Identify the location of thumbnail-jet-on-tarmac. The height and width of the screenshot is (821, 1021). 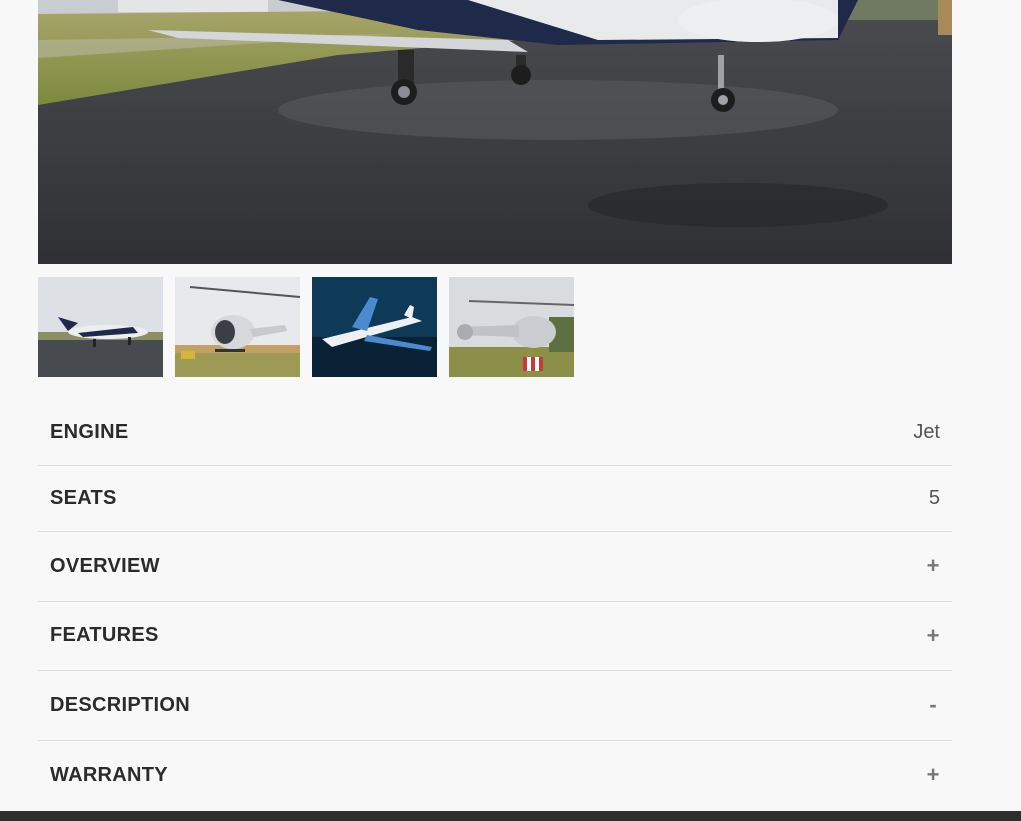
(100, 327).